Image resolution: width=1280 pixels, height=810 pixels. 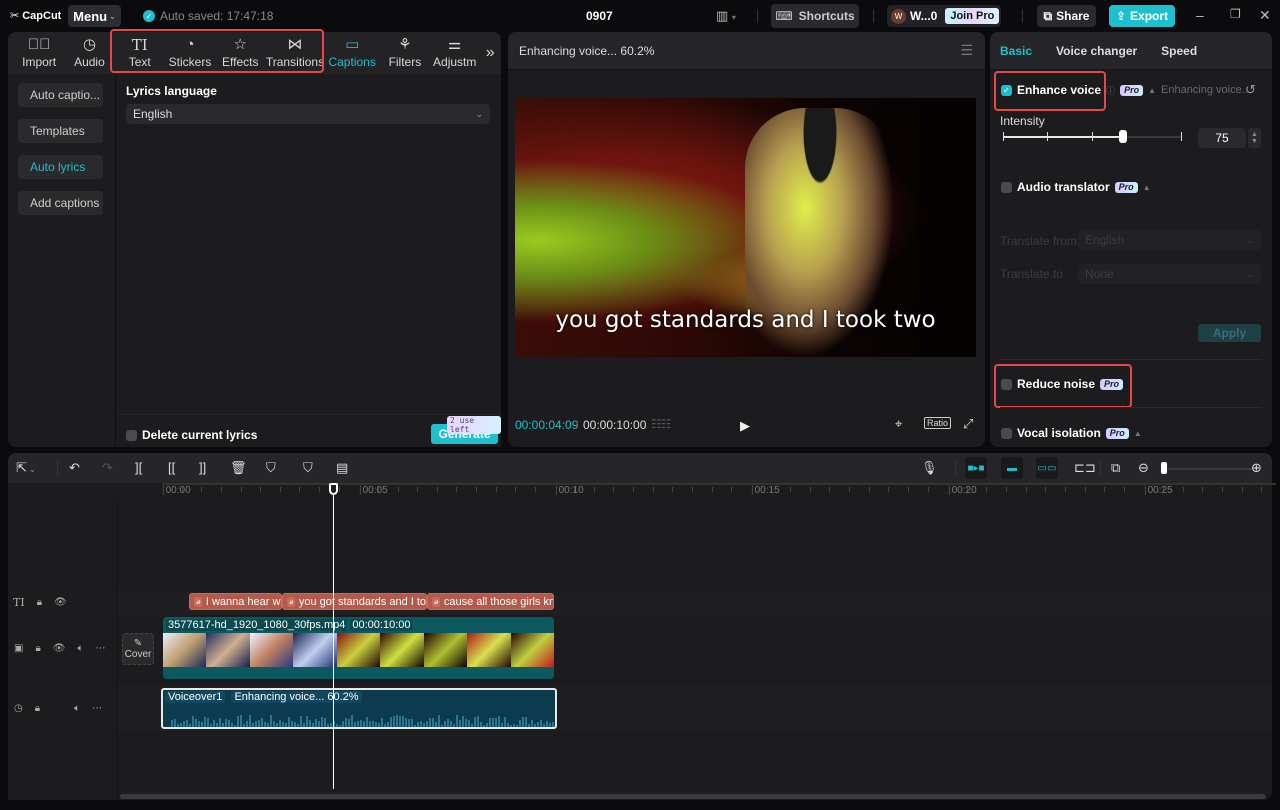 What do you see at coordinates (726, 16) in the screenshot?
I see `layout-icon: ▥ ▾` at bounding box center [726, 16].